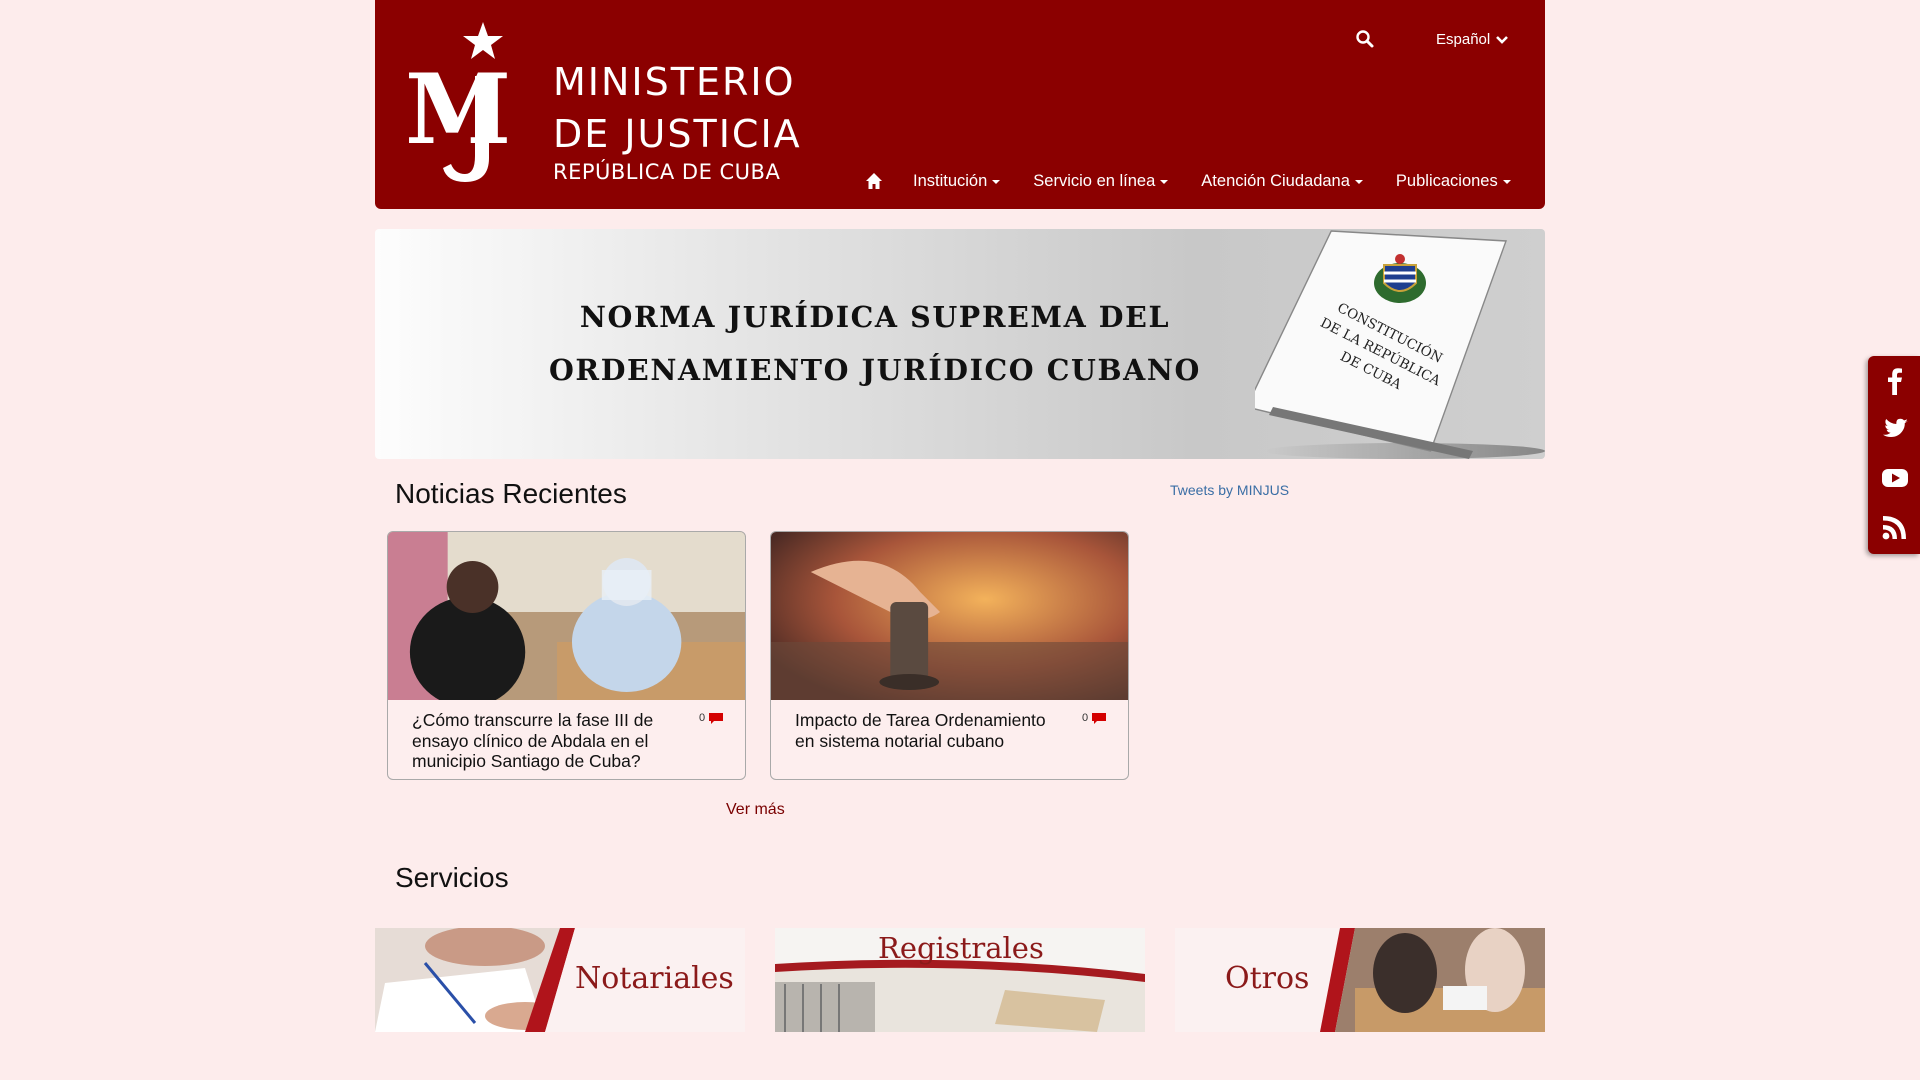 The height and width of the screenshot is (1080, 1920). Describe the element at coordinates (1275, 180) in the screenshot. I see `nav-label: Atención Ciudadana` at that location.